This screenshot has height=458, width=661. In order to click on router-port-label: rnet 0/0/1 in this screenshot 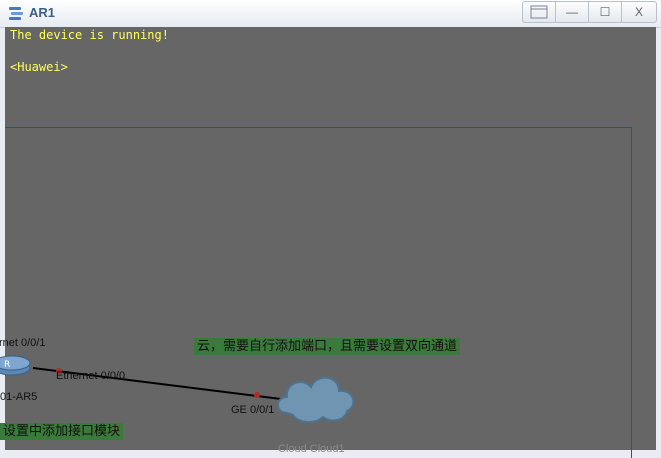, I will do `click(23, 343)`.